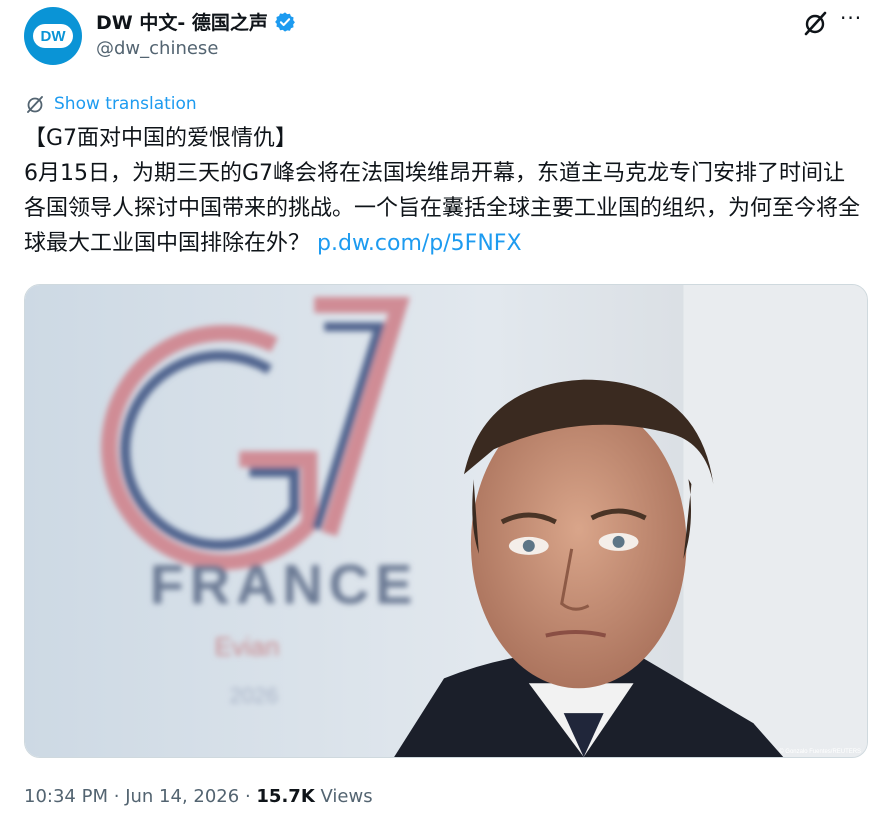 Image resolution: width=884 pixels, height=823 pixels. What do you see at coordinates (182, 21) in the screenshot?
I see `display-name: DW 中文- 德国之声` at bounding box center [182, 21].